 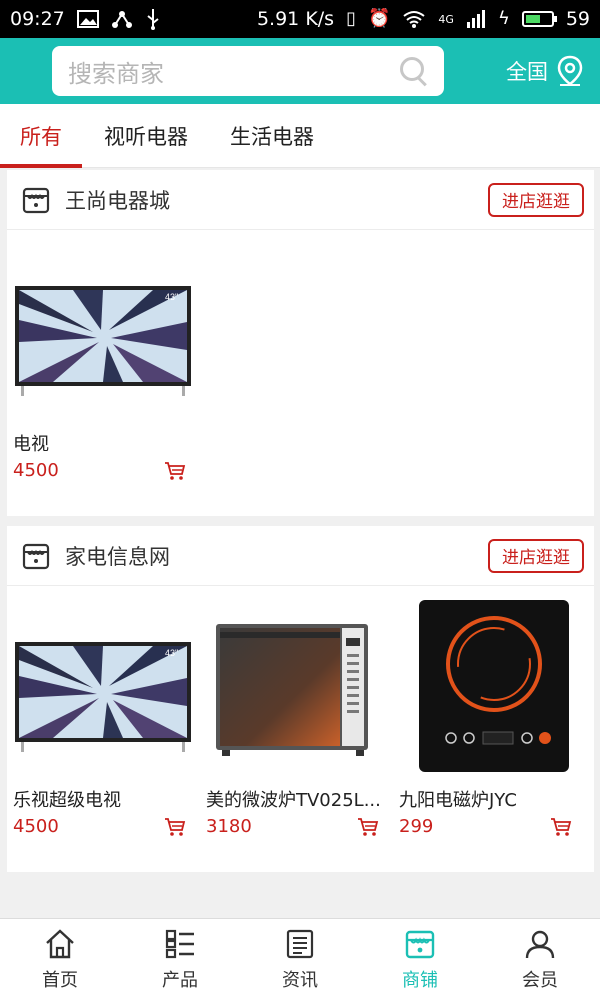 I want to click on category-tabs: 所有 视听电器 生活电器, so click(x=300, y=136).